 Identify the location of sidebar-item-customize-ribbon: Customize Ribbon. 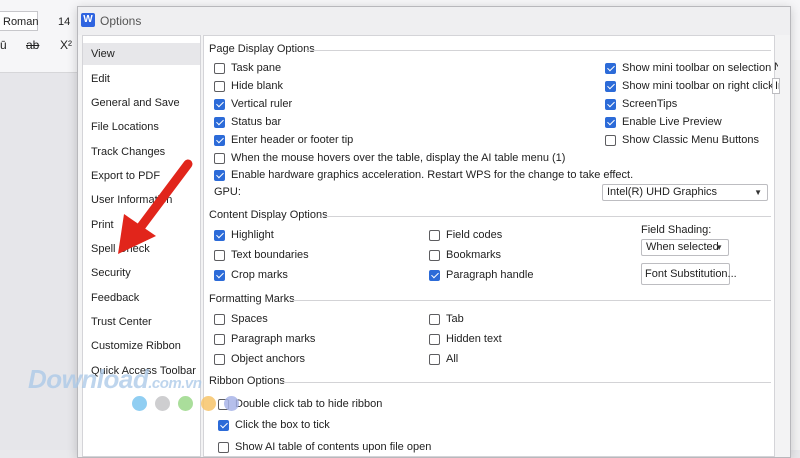
(141, 346).